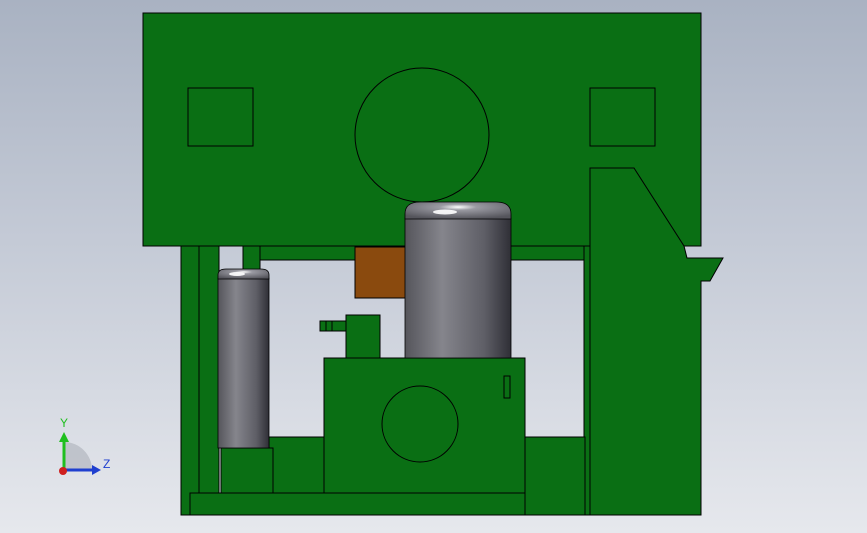  Describe the element at coordinates (243, 358) in the screenshot. I see `small-cylinder` at that location.